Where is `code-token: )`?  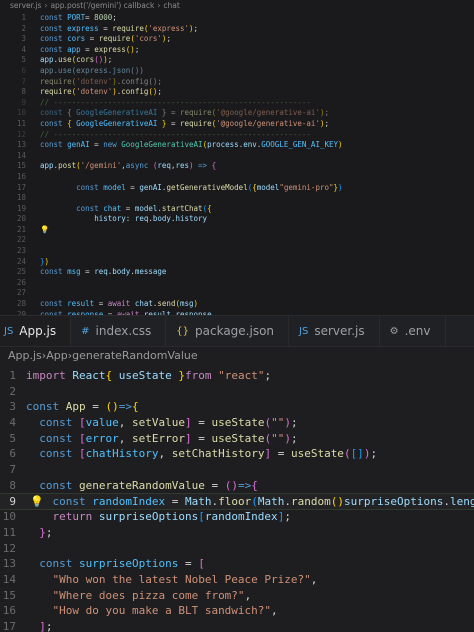 code-token: ) is located at coordinates (196, 304).